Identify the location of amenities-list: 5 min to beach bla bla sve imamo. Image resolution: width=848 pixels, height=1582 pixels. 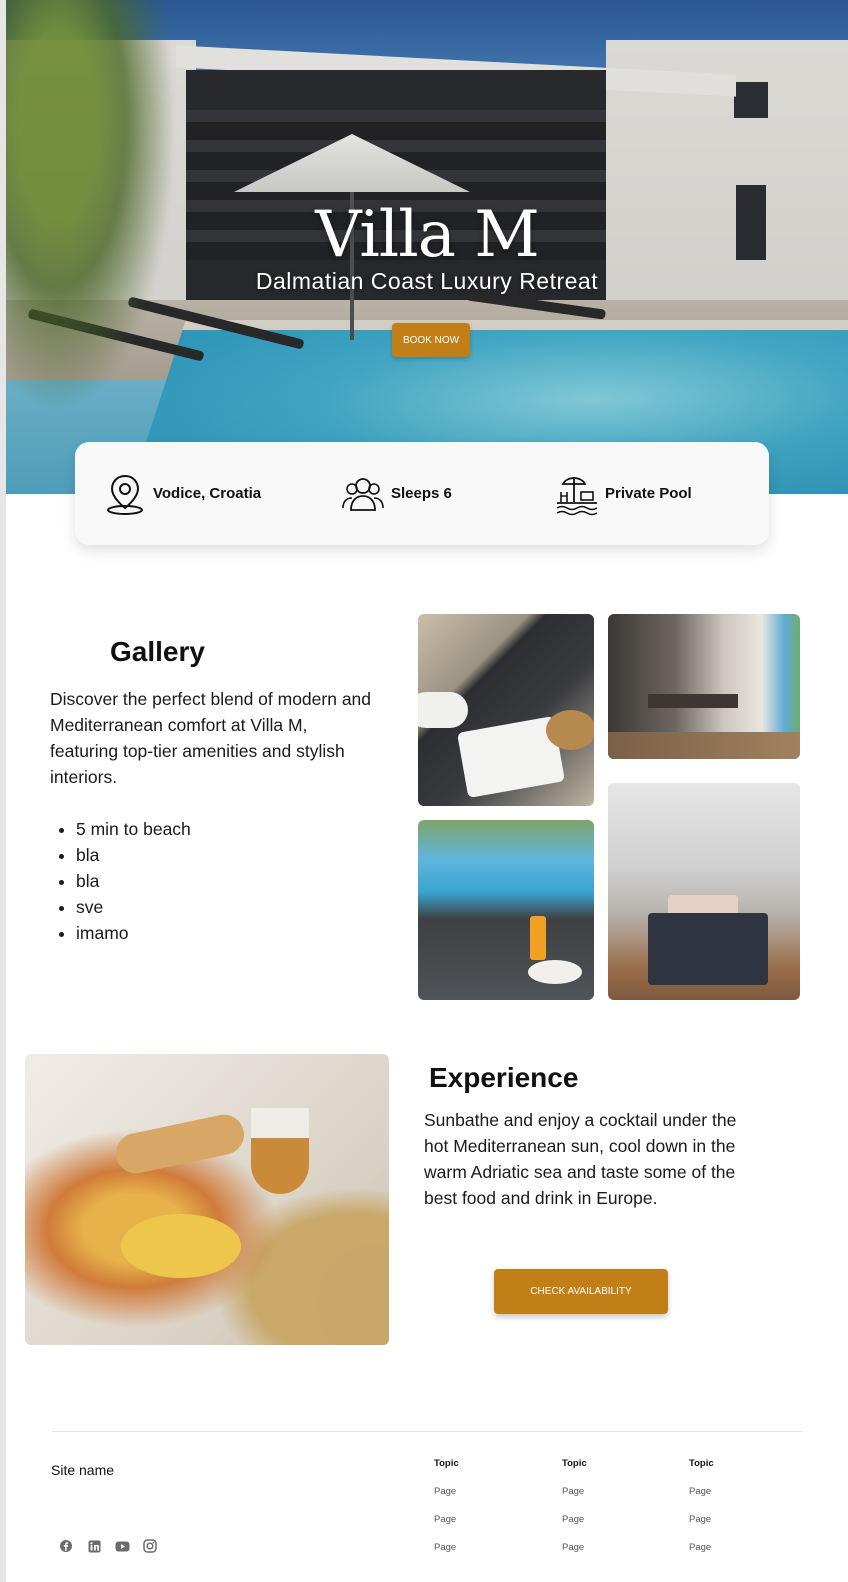
(120, 881).